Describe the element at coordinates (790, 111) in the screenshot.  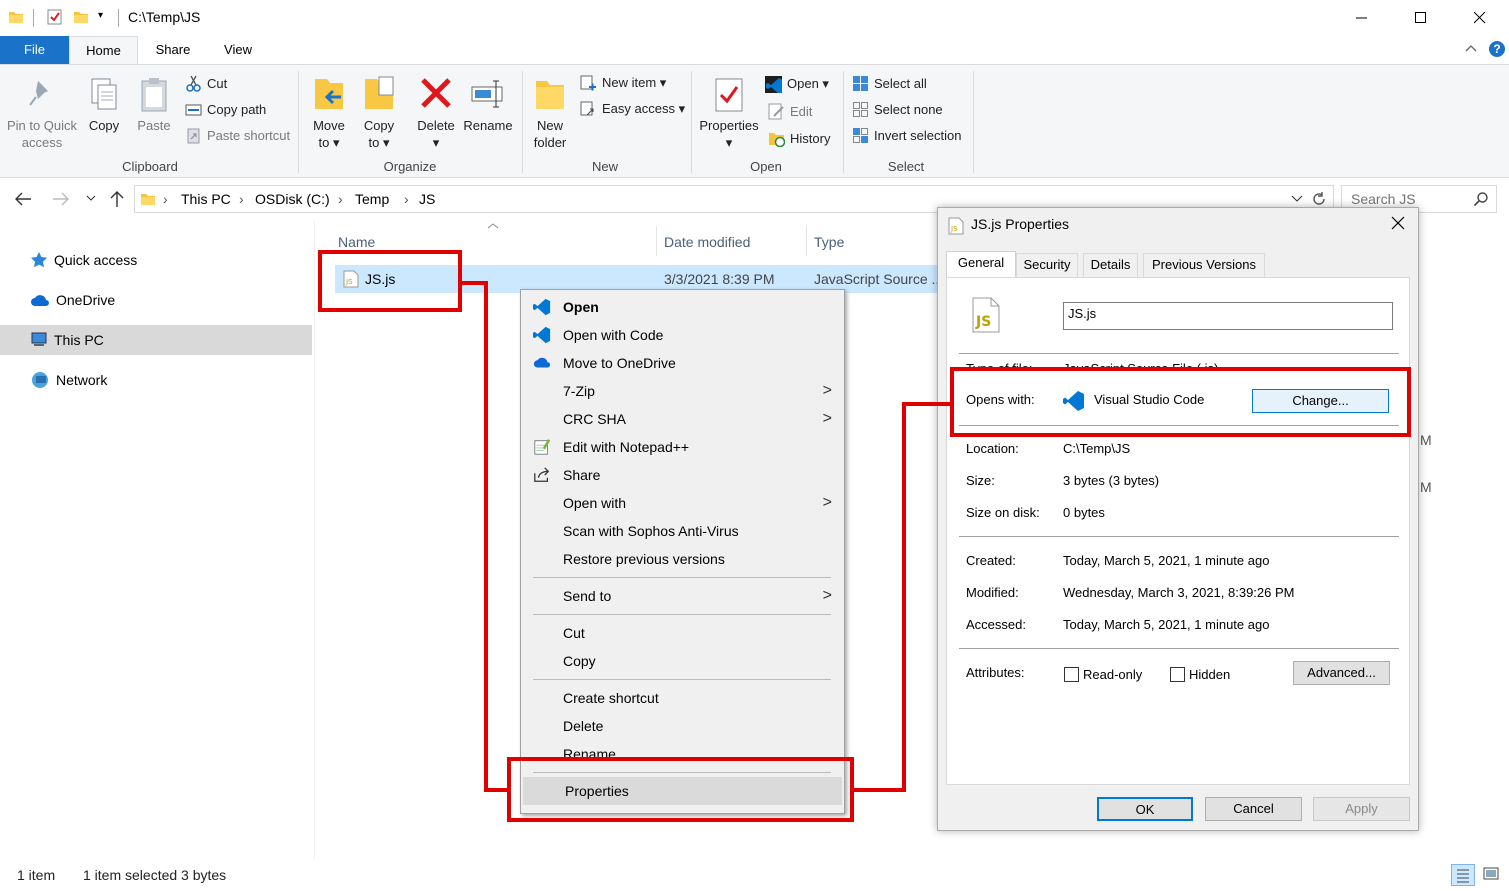
I see `edit-ribbon-button: Edit` at that location.